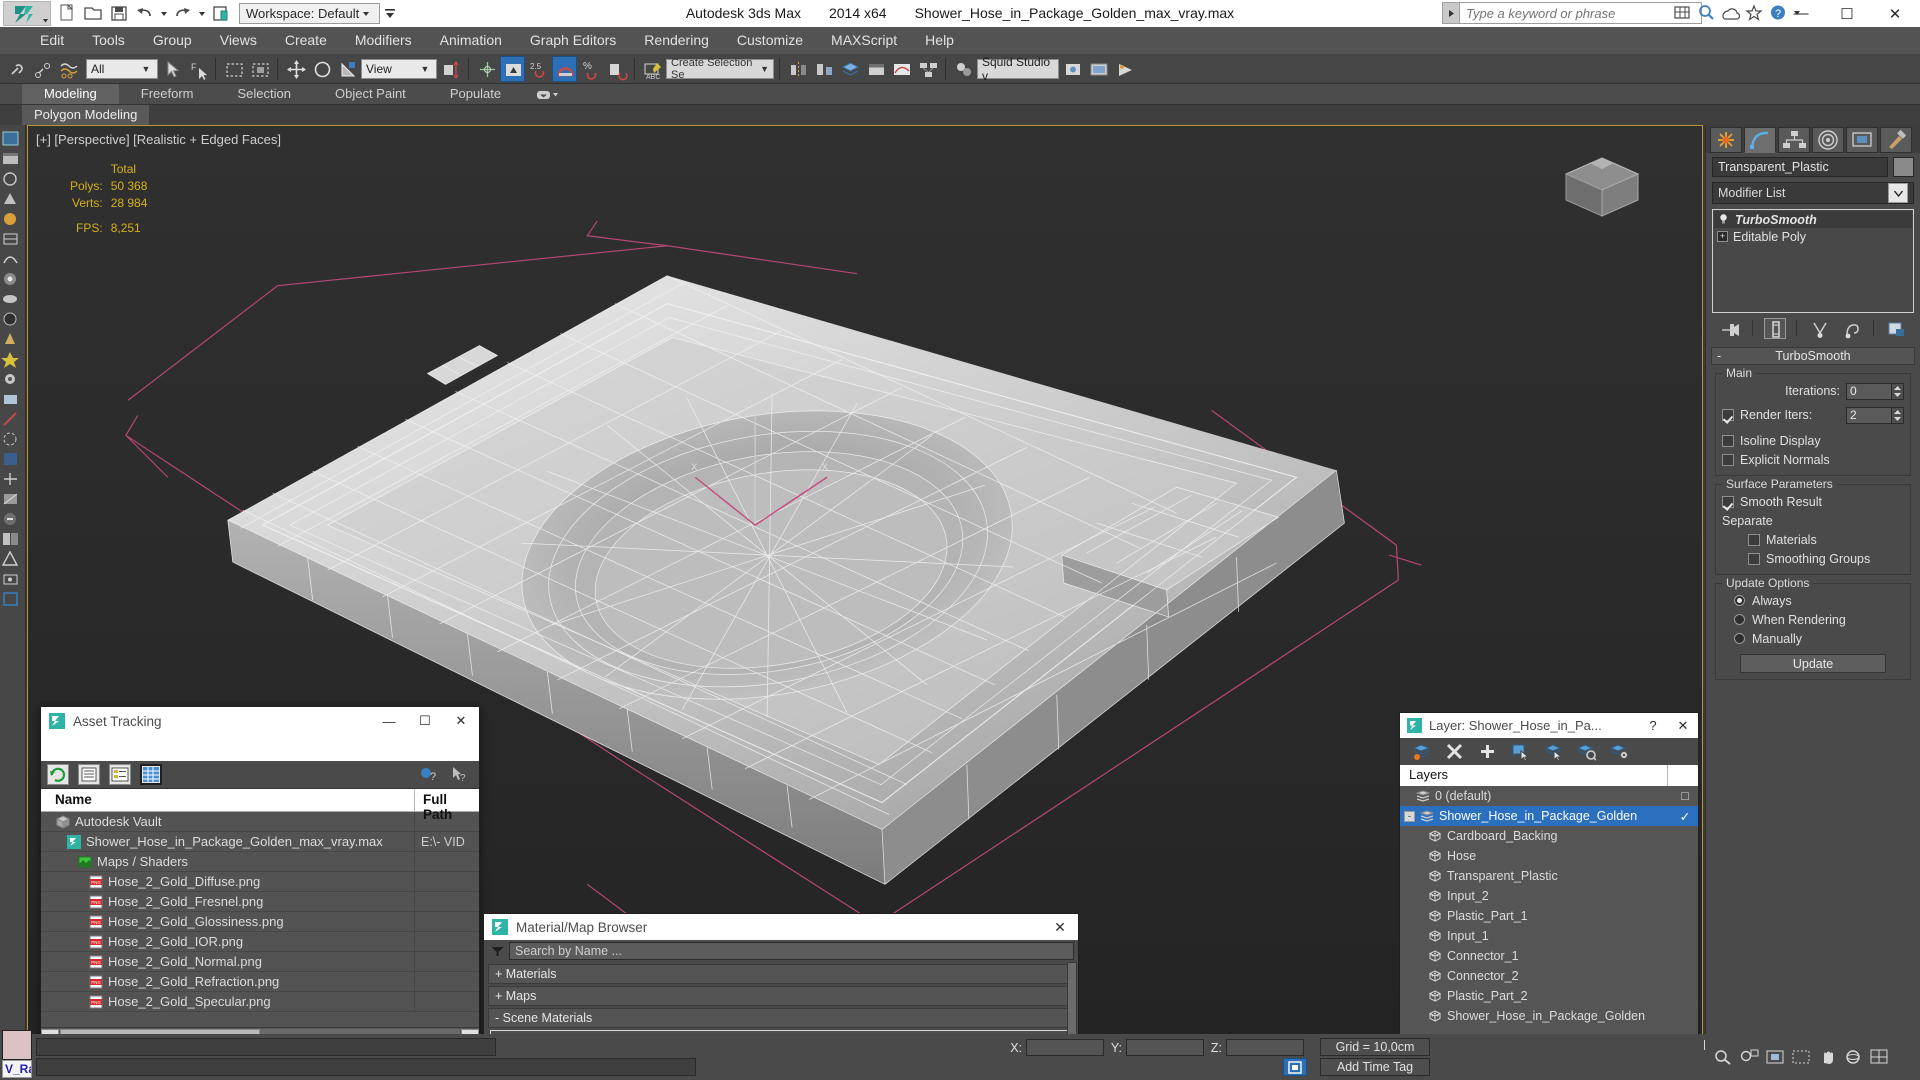  Describe the element at coordinates (781, 1018) in the screenshot. I see `scene-materials-section: - Scene Materials` at that location.